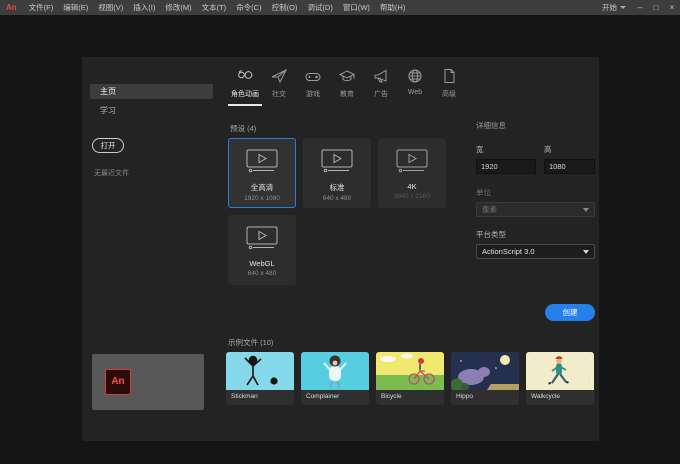 This screenshot has width=680, height=464. I want to click on game-controller-icon, so click(313, 76).